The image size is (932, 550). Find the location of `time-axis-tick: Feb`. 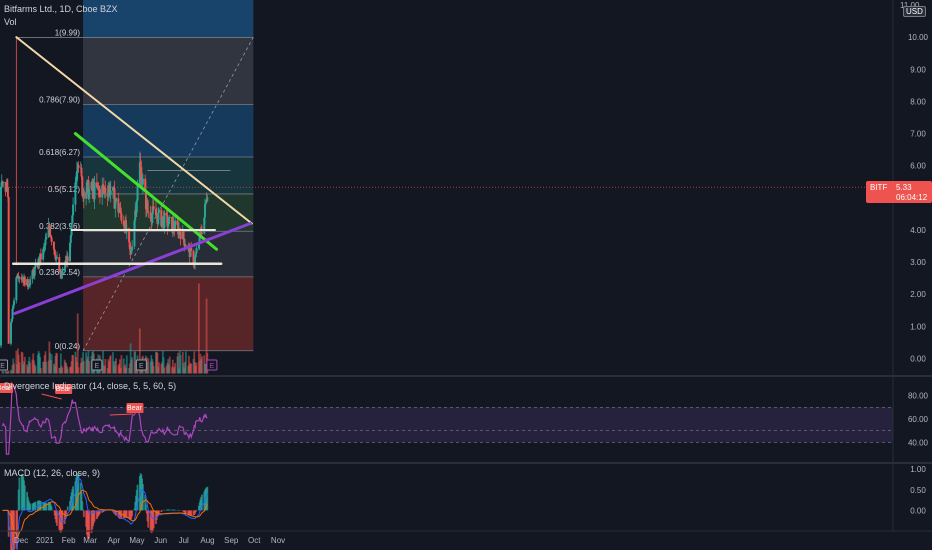

time-axis-tick: Feb is located at coordinates (69, 540).